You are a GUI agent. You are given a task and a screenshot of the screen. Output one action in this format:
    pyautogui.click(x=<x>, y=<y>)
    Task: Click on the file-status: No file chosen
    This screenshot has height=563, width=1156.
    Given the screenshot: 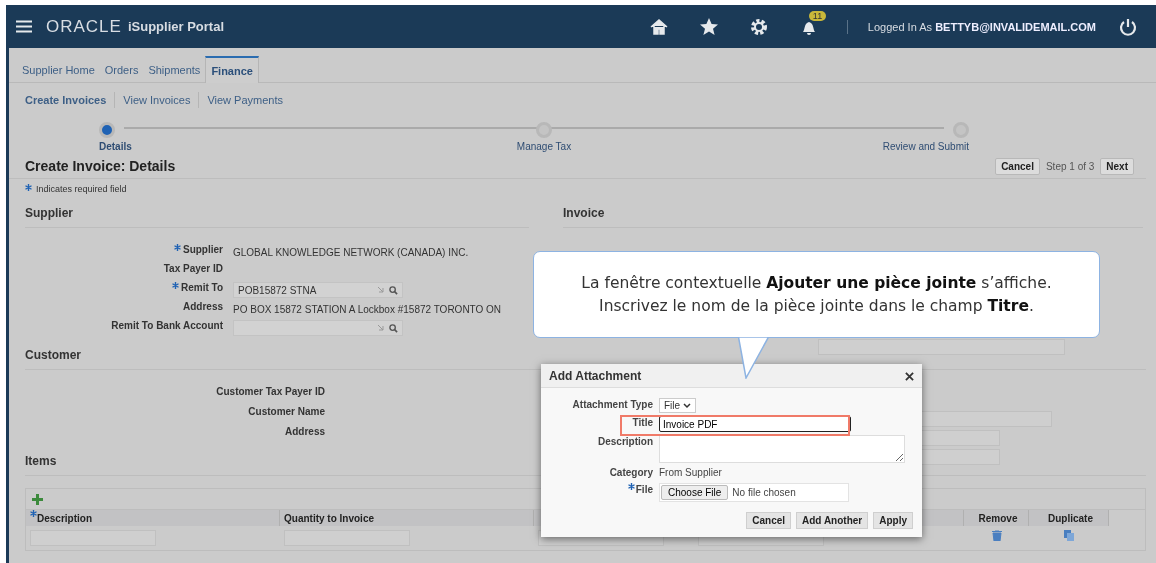 What is the action you would take?
    pyautogui.click(x=764, y=492)
    